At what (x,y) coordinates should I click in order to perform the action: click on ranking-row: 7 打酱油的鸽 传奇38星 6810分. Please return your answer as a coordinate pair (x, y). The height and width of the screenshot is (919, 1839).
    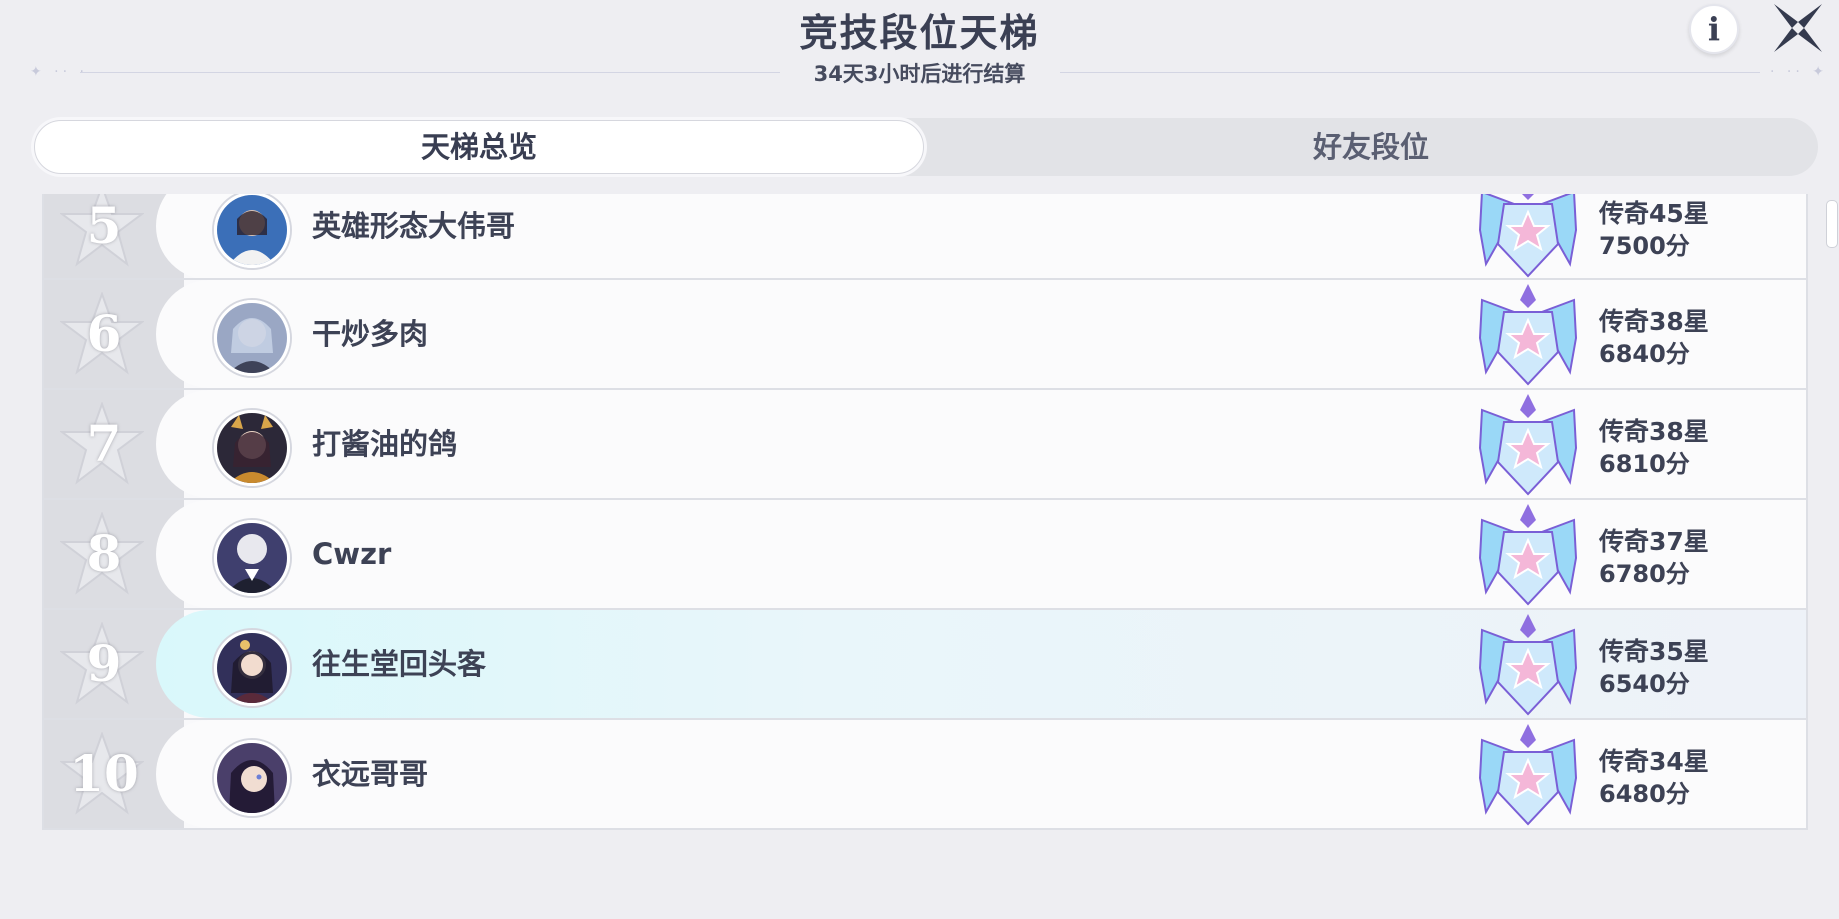
    Looking at the image, I should click on (925, 444).